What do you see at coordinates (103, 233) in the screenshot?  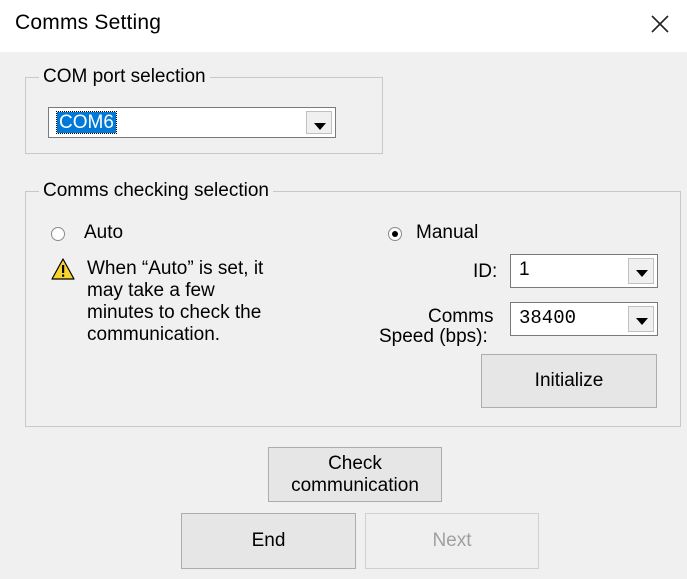 I see `auto-label: Auto` at bounding box center [103, 233].